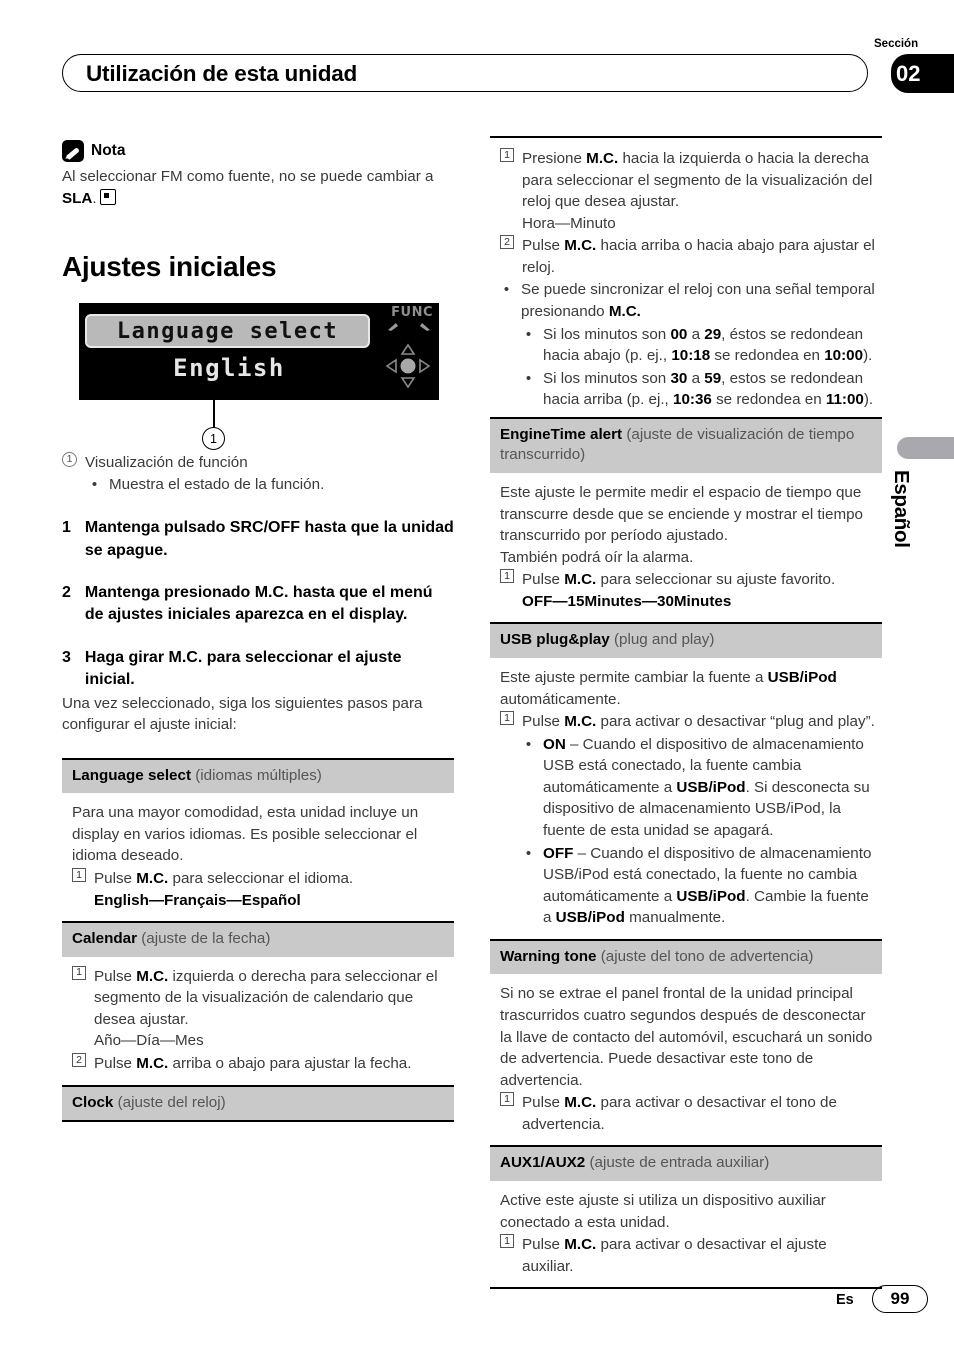  I want to click on lcd-highlight-strip: Language select, so click(227, 331).